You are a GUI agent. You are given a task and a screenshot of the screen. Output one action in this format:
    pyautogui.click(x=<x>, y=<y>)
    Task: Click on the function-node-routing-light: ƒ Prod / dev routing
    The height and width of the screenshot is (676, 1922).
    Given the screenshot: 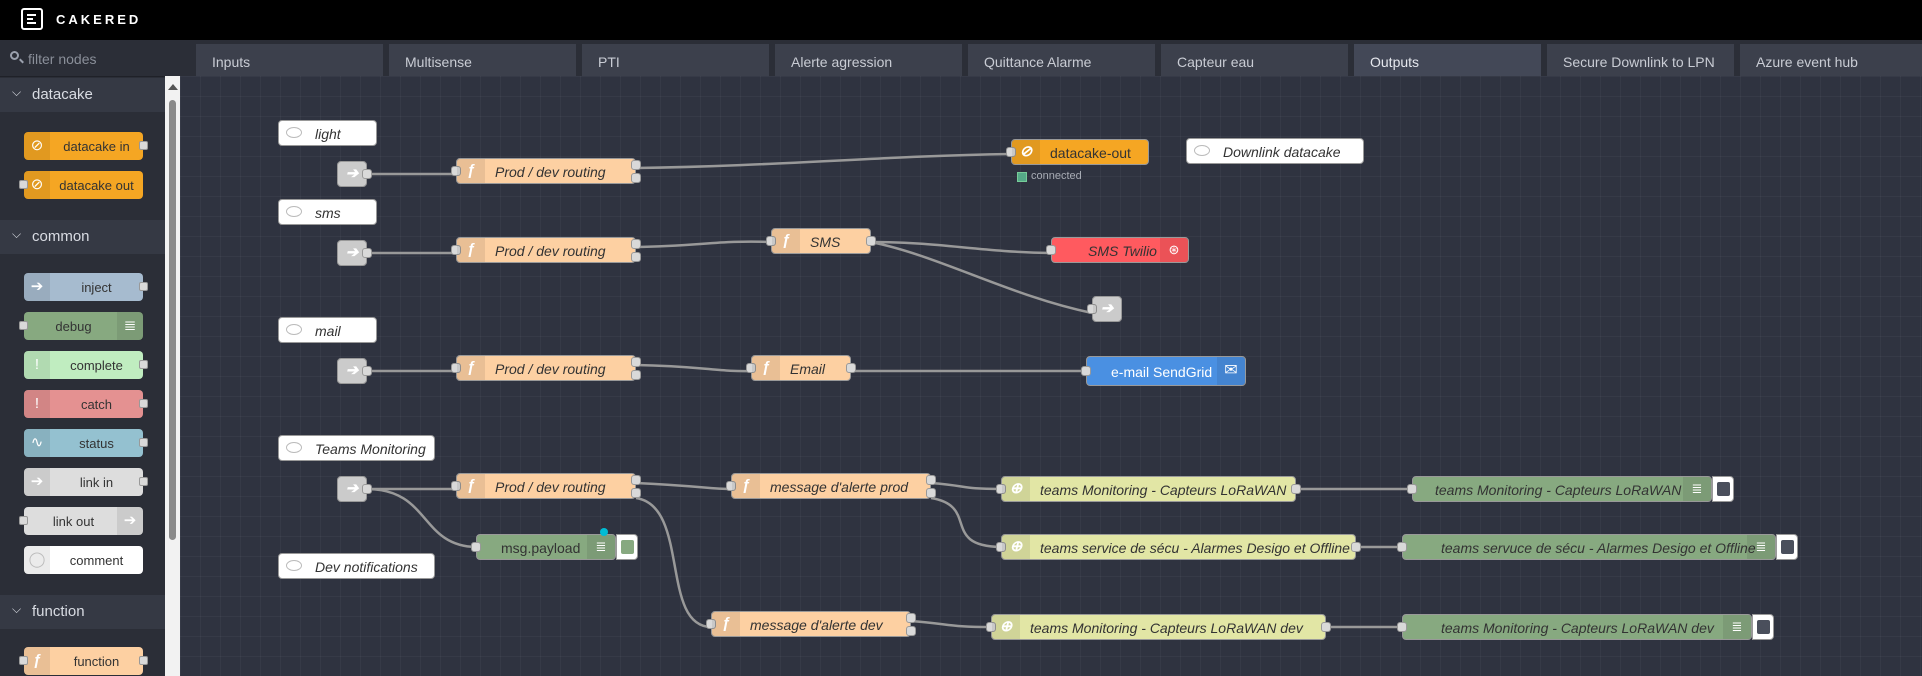 What is the action you would take?
    pyautogui.click(x=546, y=171)
    